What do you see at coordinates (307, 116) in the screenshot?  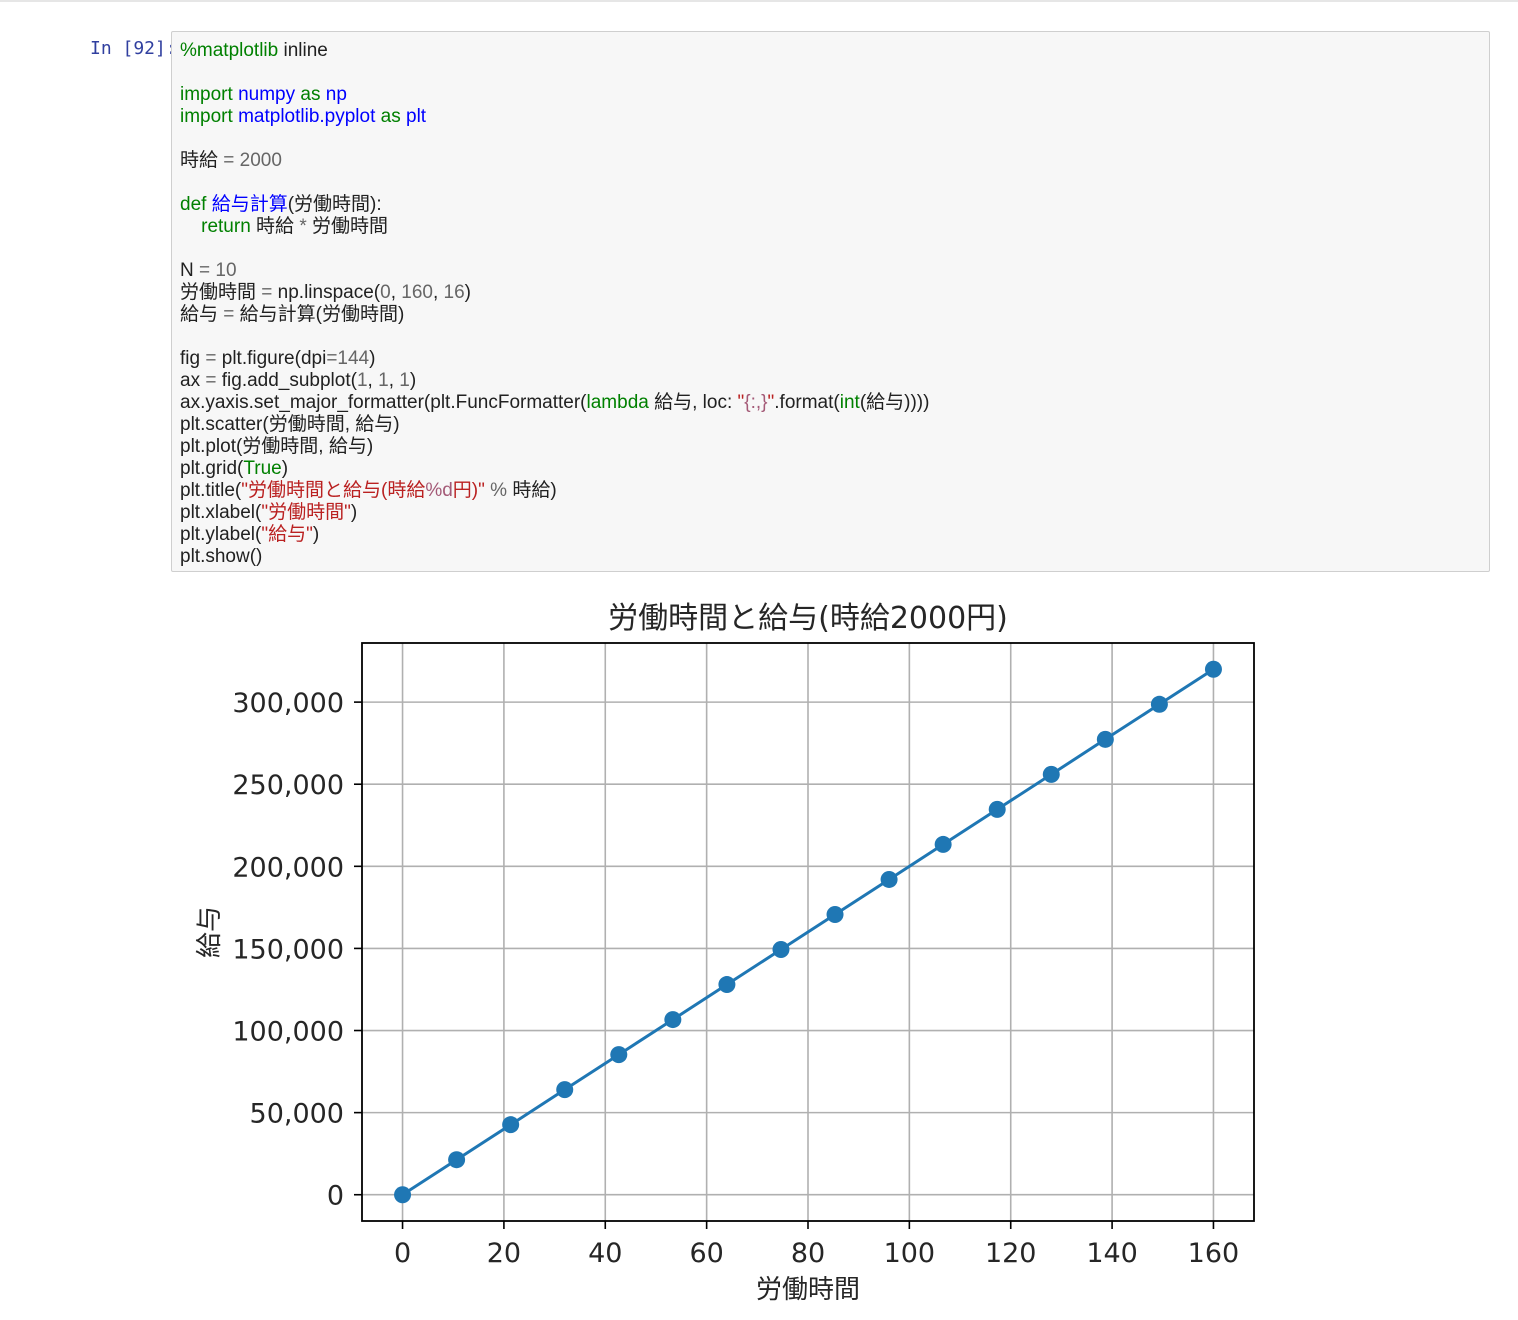 I see `code-token: matplotlib.pyplot` at bounding box center [307, 116].